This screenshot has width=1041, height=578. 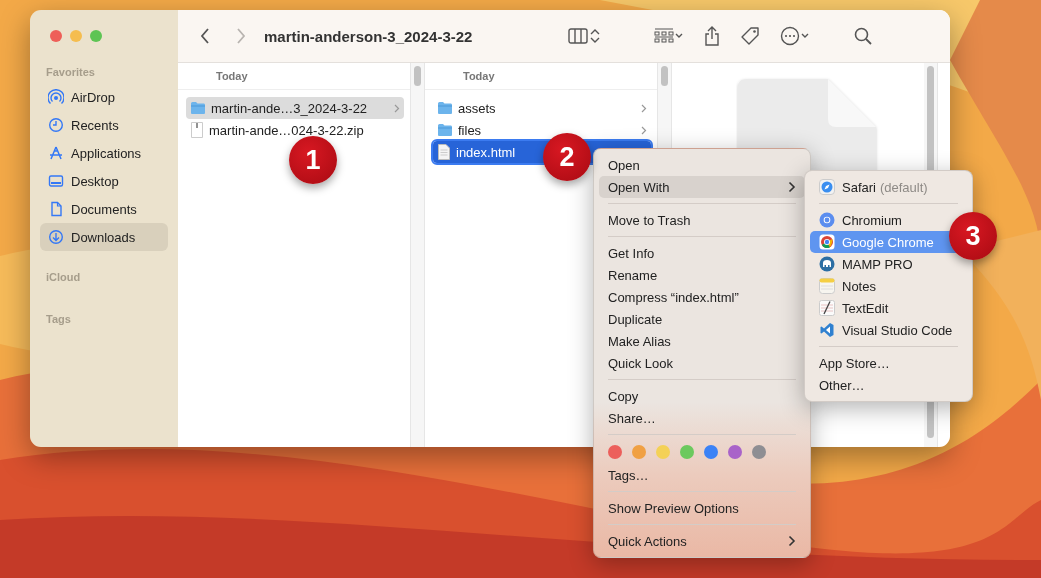 I want to click on more-icon, so click(x=790, y=36).